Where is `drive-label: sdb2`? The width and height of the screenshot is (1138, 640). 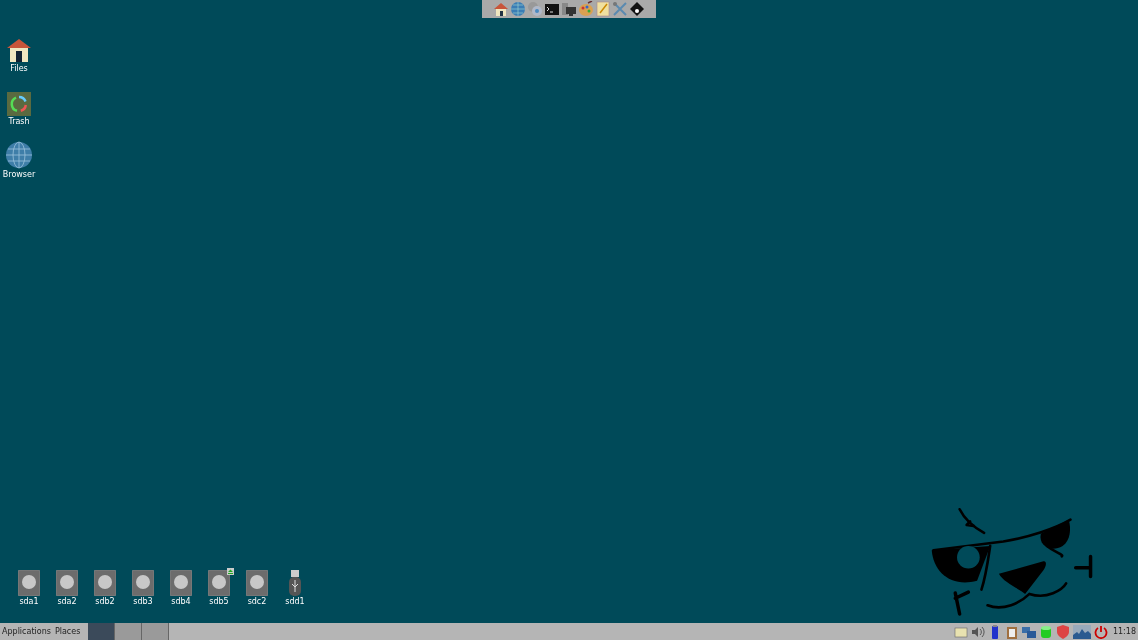
drive-label: sdb2 is located at coordinates (105, 602).